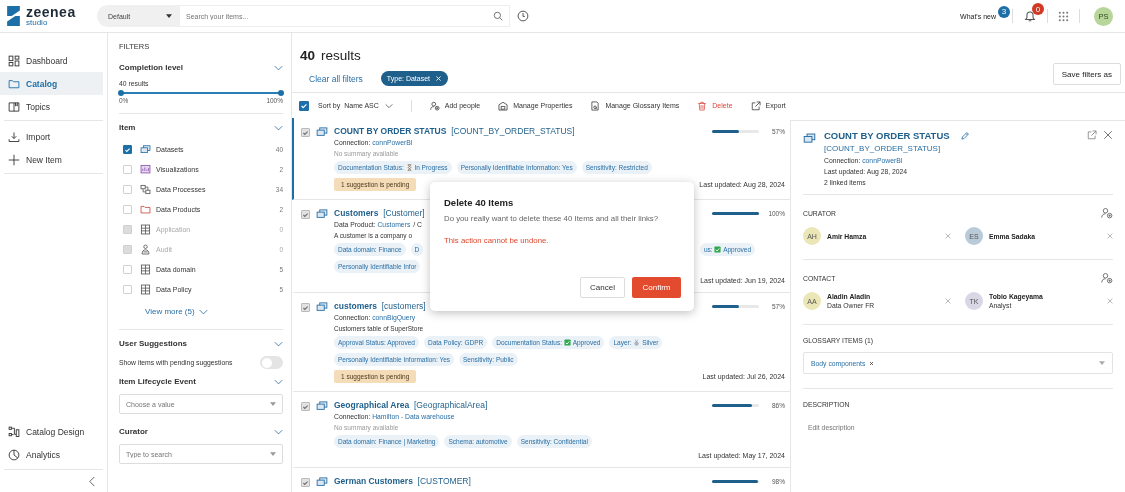 The height and width of the screenshot is (492, 1125). I want to click on detail-title: COUNT BY ORDER STATUS, so click(887, 135).